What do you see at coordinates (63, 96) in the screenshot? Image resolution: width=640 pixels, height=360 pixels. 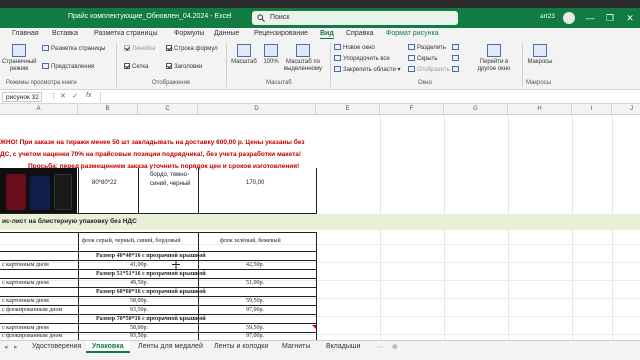 I see `cancel-icon: ✕` at bounding box center [63, 96].